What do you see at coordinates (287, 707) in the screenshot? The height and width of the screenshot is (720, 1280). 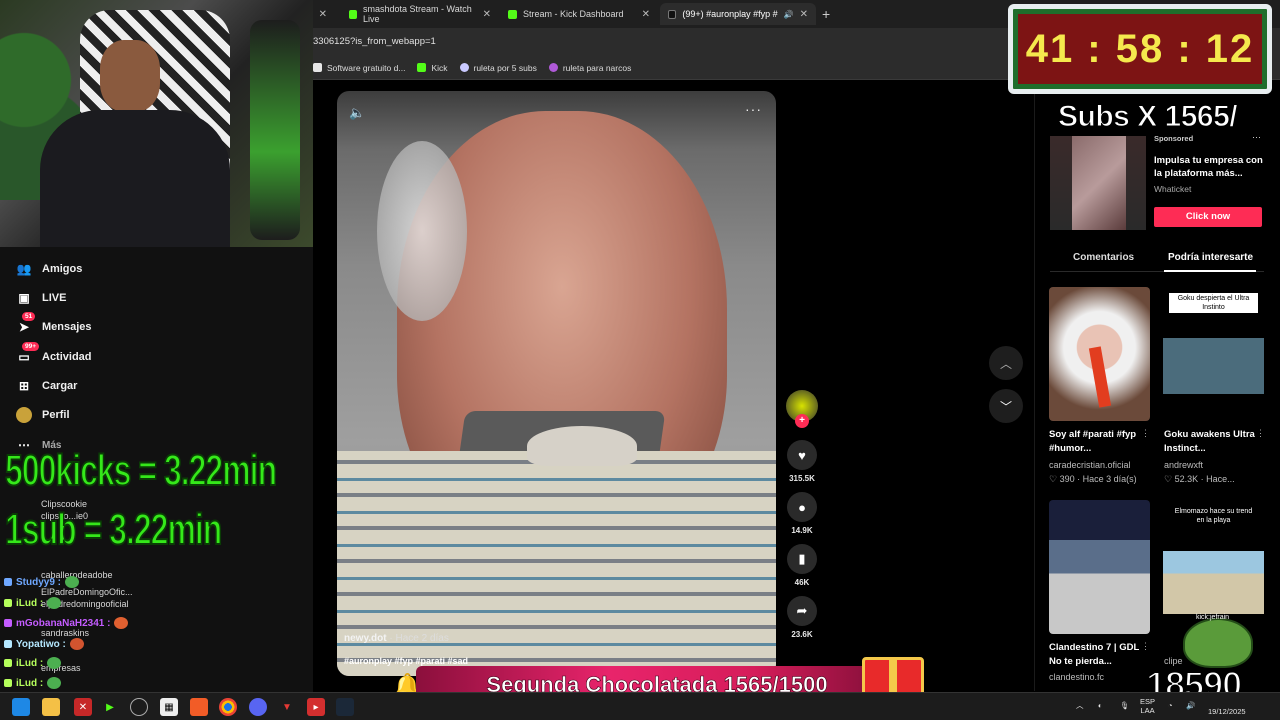 I see `app-icon: ▼` at bounding box center [287, 707].